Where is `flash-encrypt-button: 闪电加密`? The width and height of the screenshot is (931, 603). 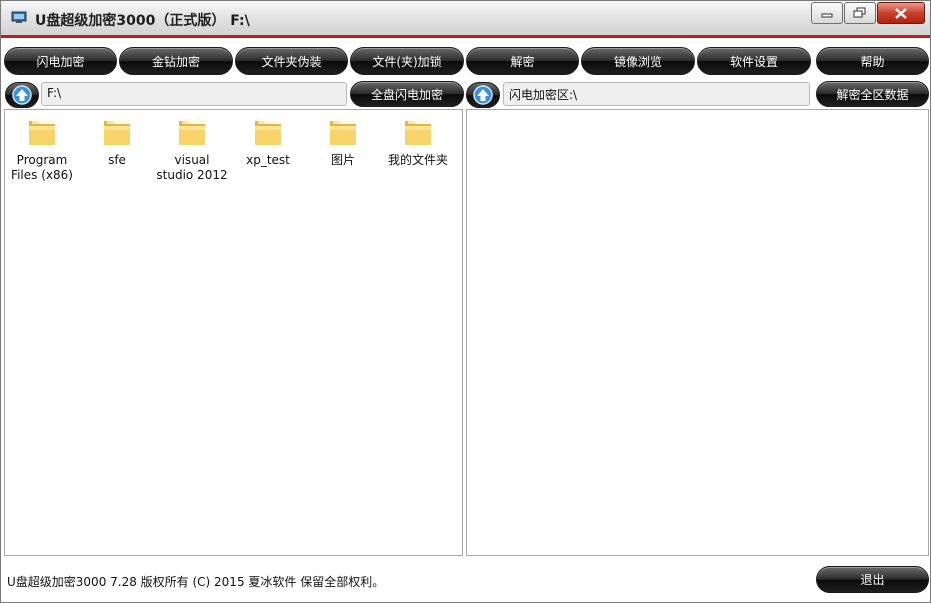 flash-encrypt-button: 闪电加密 is located at coordinates (60, 61).